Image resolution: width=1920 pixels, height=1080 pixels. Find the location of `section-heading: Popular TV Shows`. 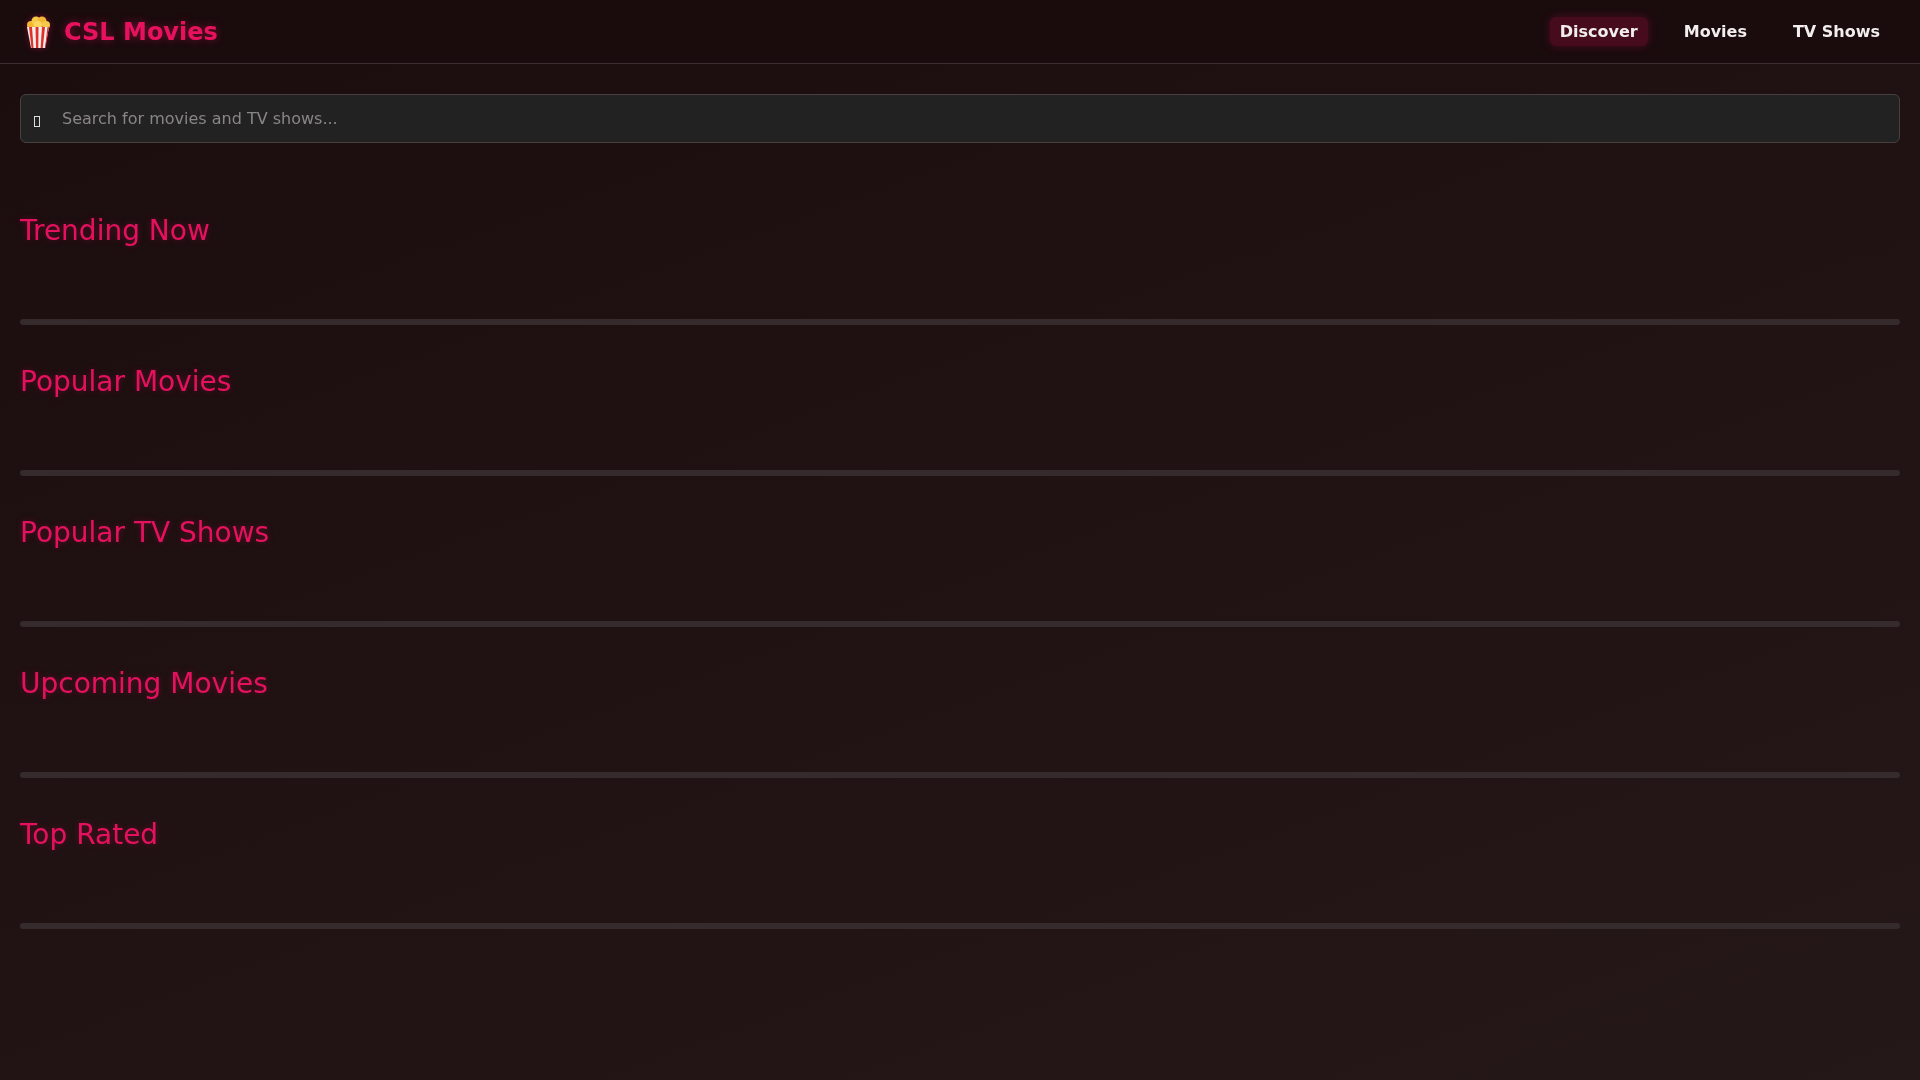

section-heading: Popular TV Shows is located at coordinates (145, 533).